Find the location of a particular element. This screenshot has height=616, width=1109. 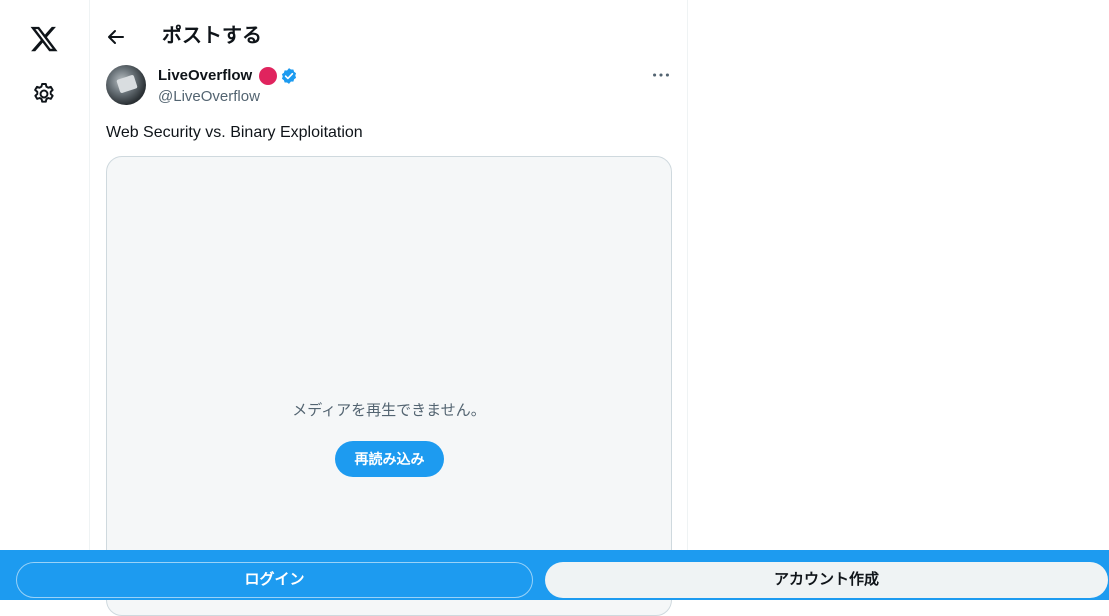

avatar-image-detail is located at coordinates (127, 84).